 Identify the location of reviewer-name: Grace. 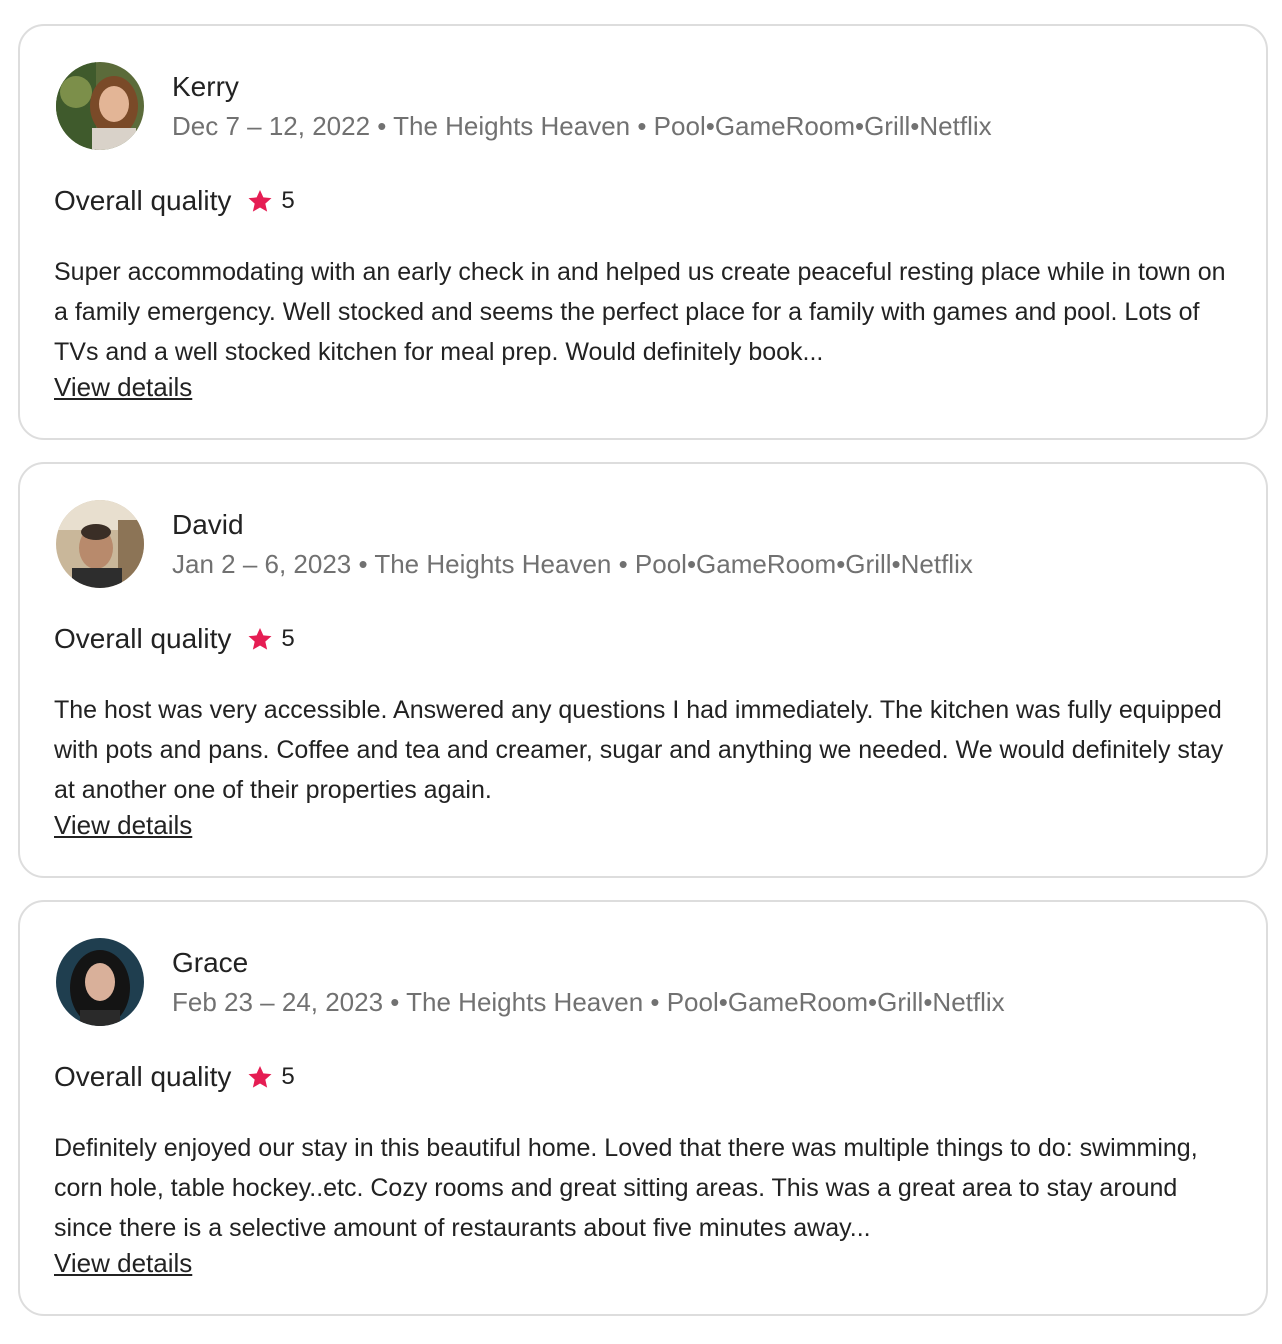
(210, 962).